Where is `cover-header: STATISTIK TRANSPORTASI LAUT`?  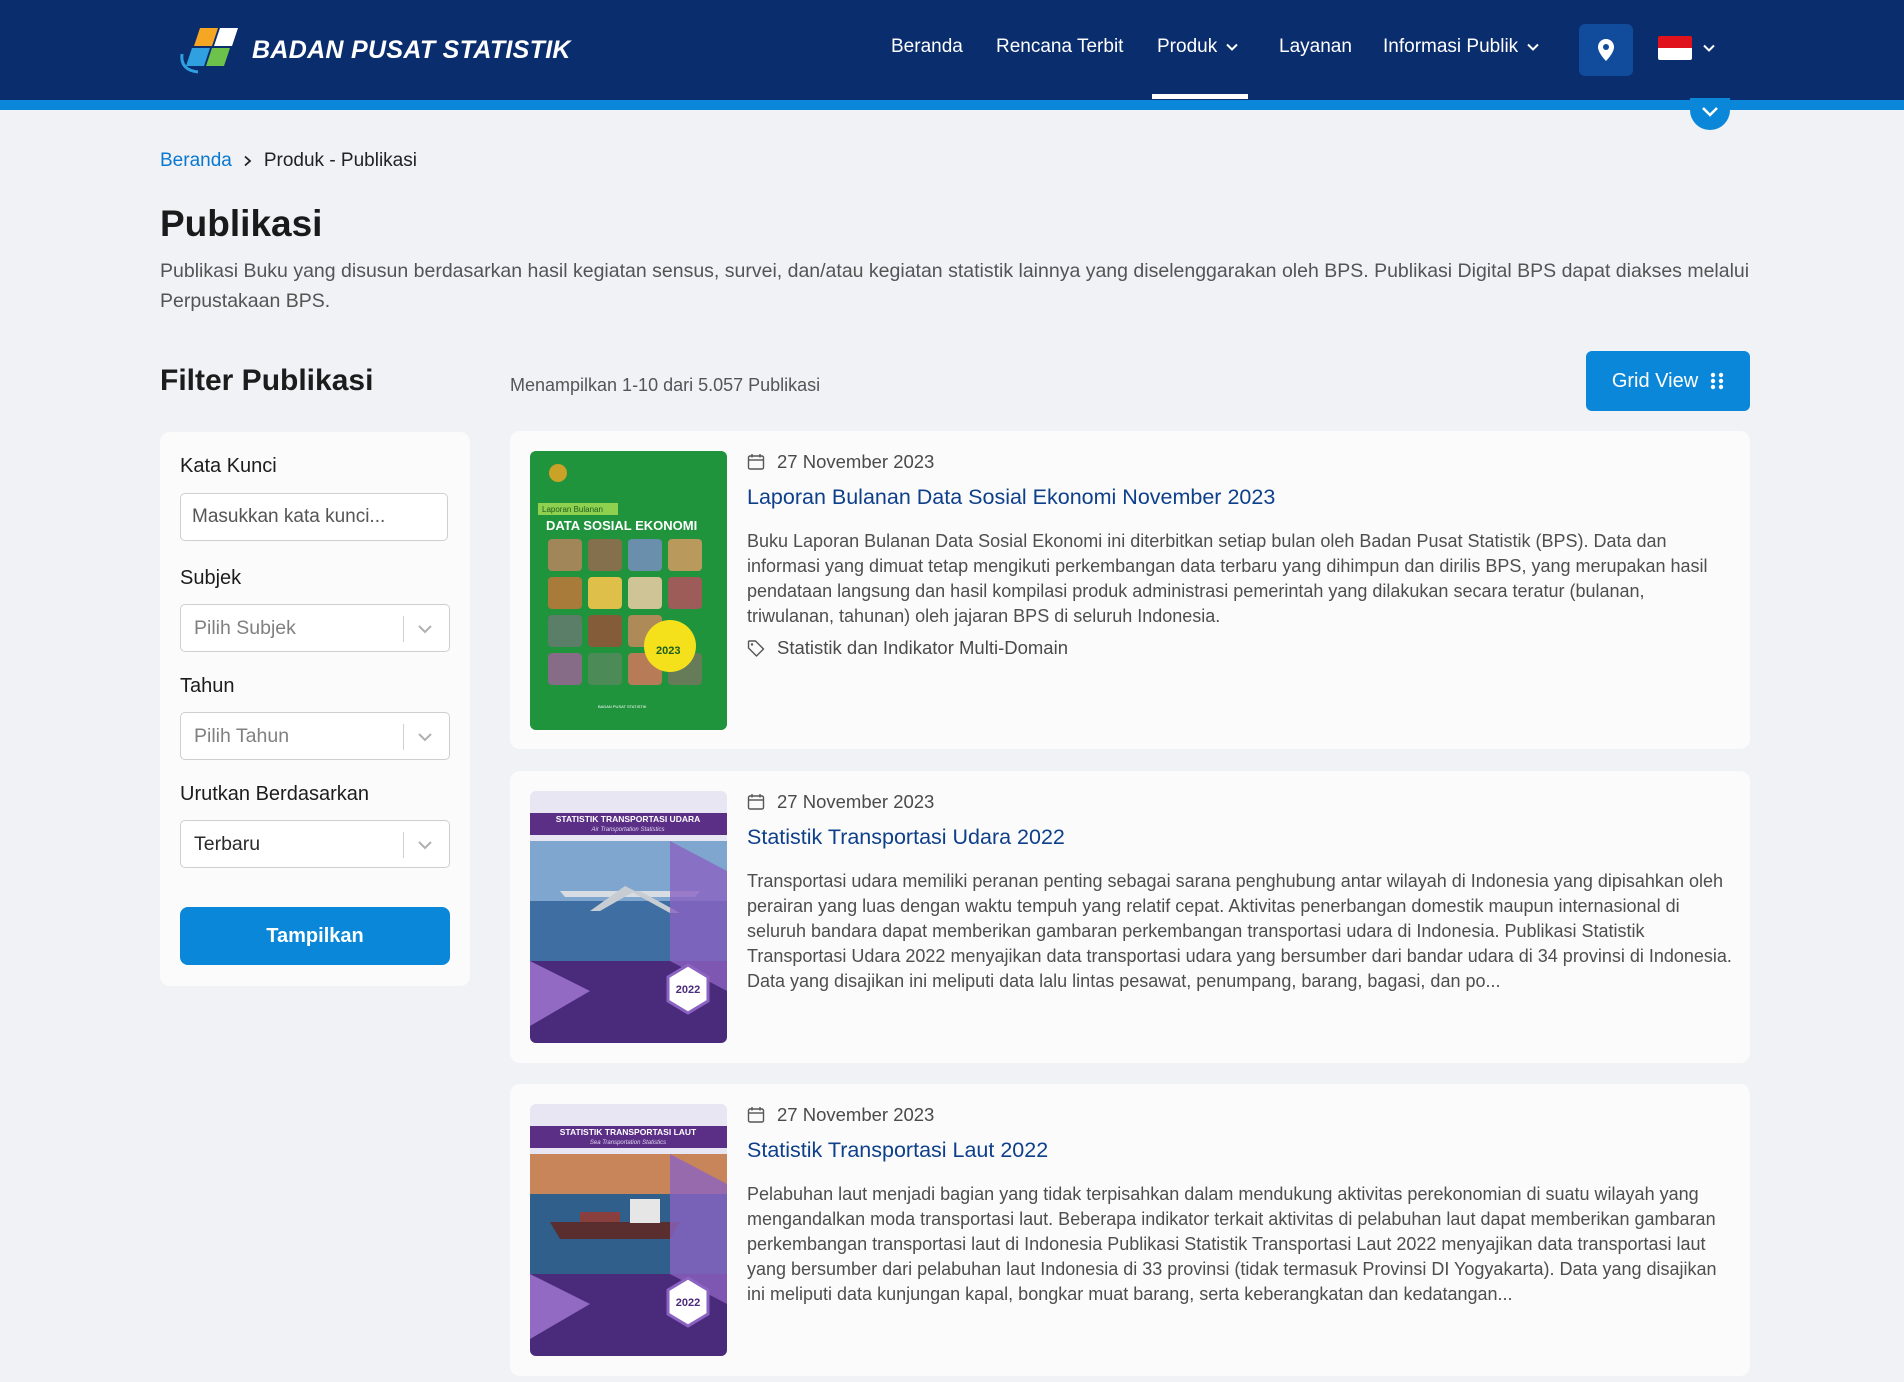 cover-header: STATISTIK TRANSPORTASI LAUT is located at coordinates (628, 1132).